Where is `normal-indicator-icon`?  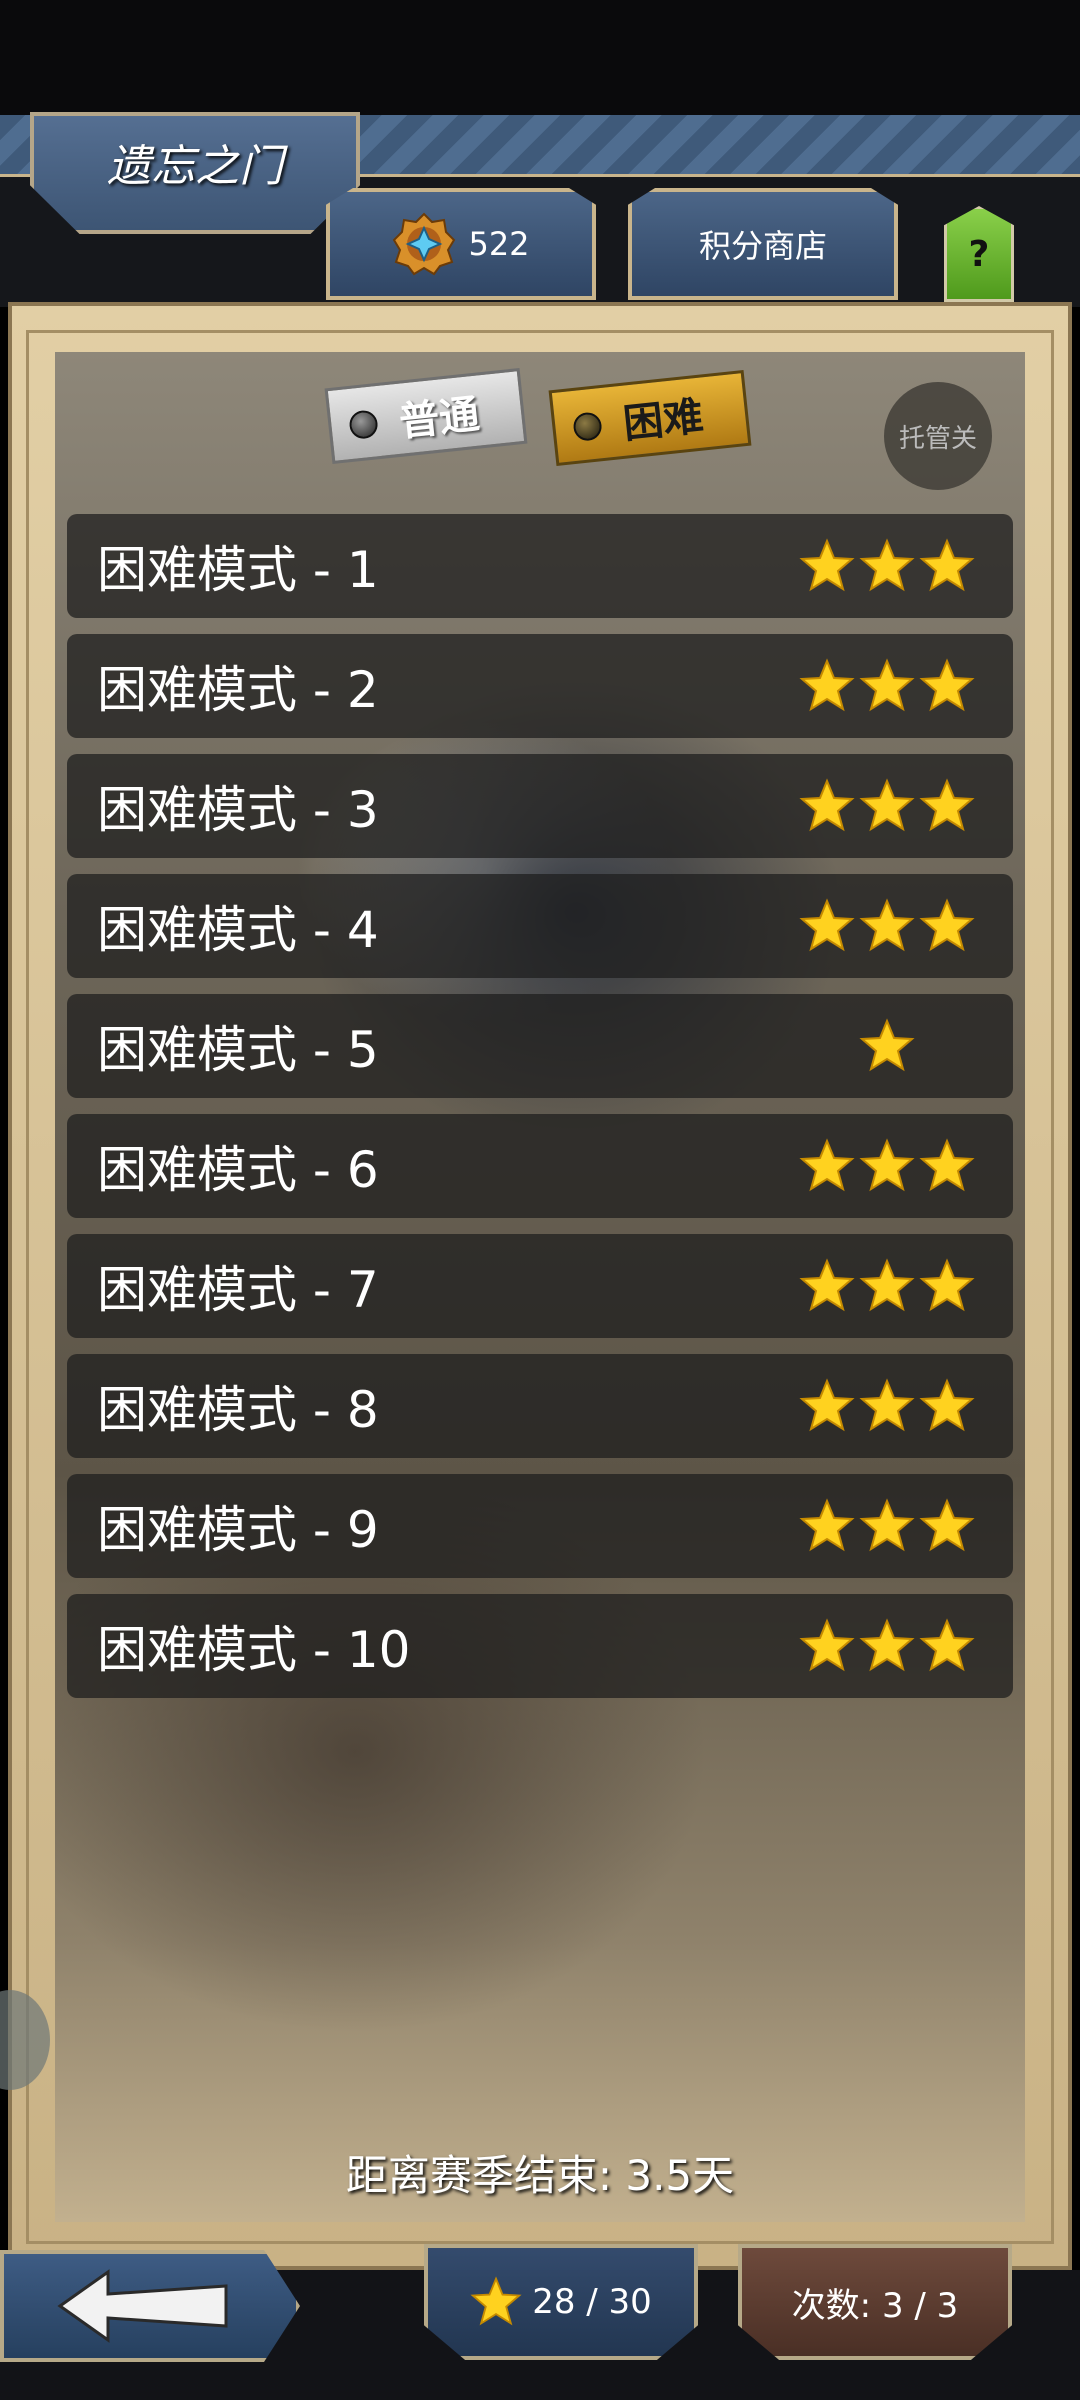 normal-indicator-icon is located at coordinates (363, 424).